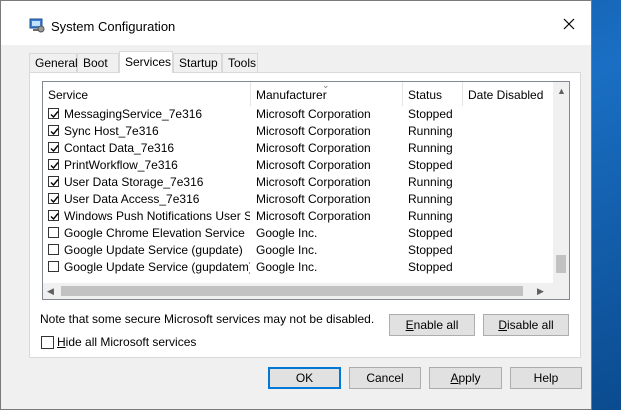 The height and width of the screenshot is (410, 621). I want to click on column-header-service: Service, so click(147, 94).